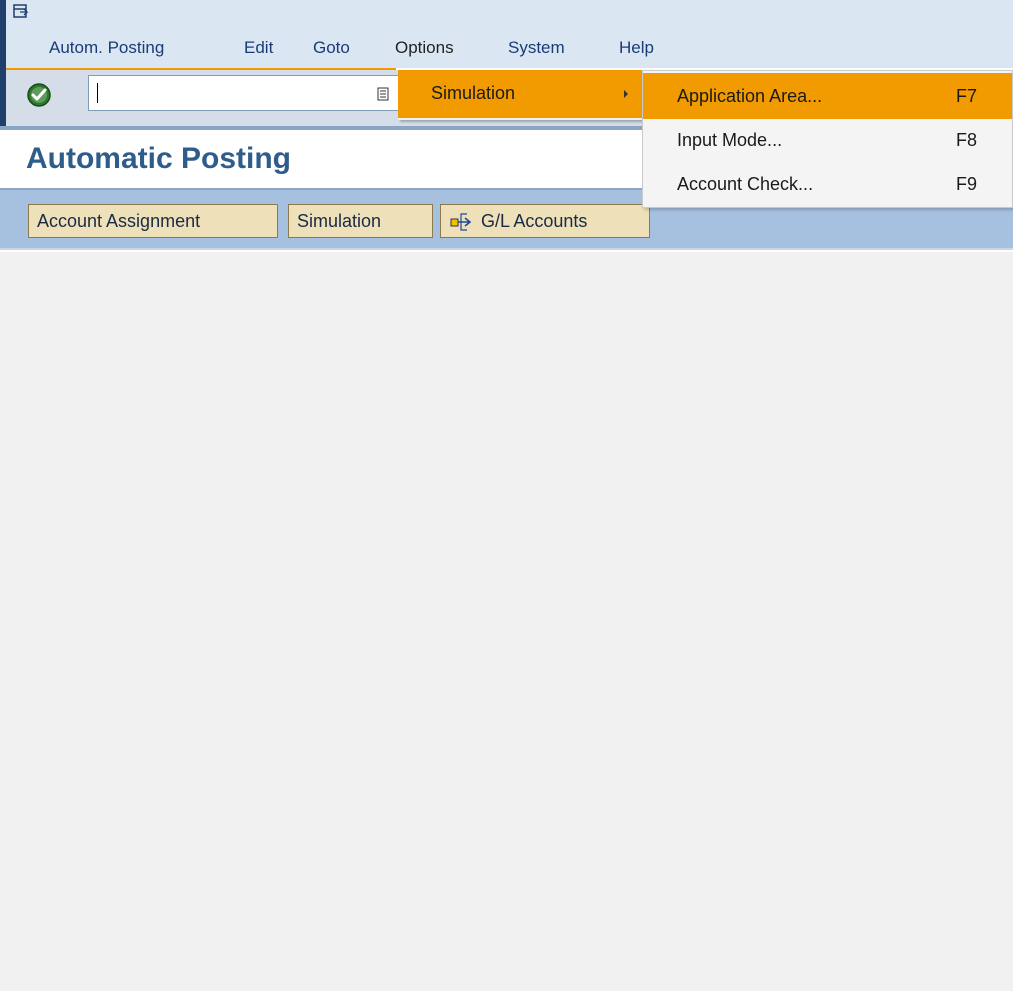 Image resolution: width=1013 pixels, height=991 pixels. I want to click on sap-menu-icon, so click(21, 12).